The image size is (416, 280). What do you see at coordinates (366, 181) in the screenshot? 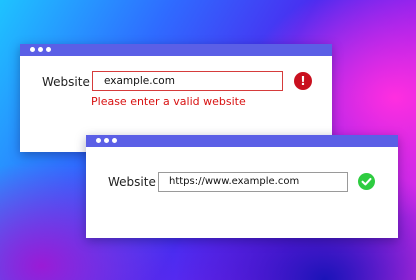
I see `success-check-icon` at bounding box center [366, 181].